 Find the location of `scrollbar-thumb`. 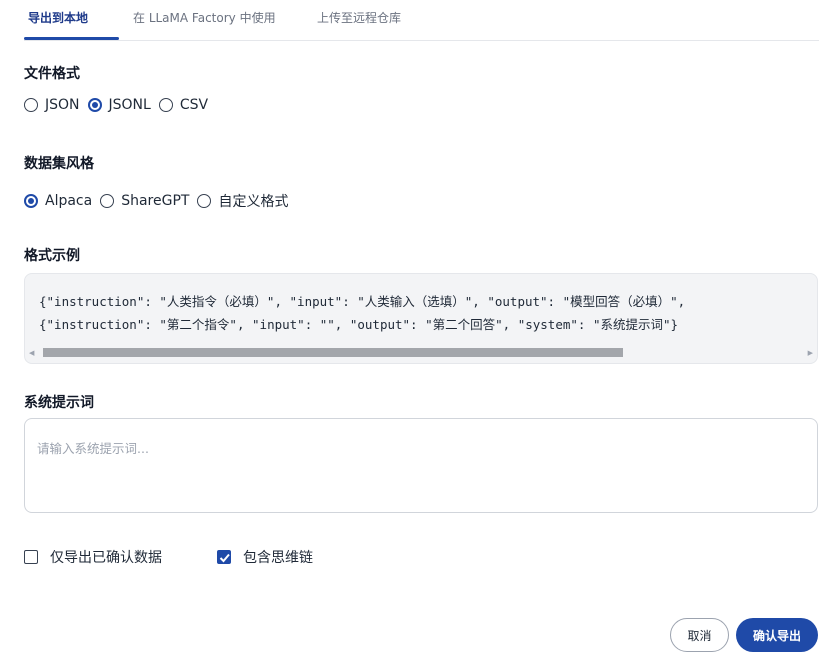

scrollbar-thumb is located at coordinates (333, 352).